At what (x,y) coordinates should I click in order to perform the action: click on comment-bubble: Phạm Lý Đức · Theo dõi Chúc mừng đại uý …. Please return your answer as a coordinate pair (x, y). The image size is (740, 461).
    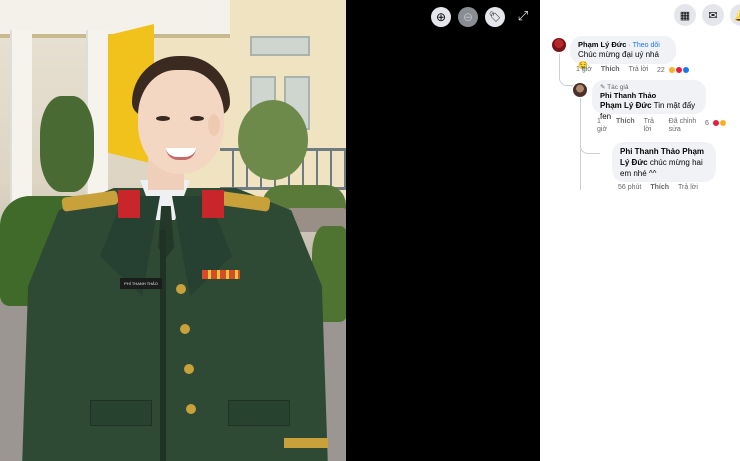
    Looking at the image, I should click on (623, 53).